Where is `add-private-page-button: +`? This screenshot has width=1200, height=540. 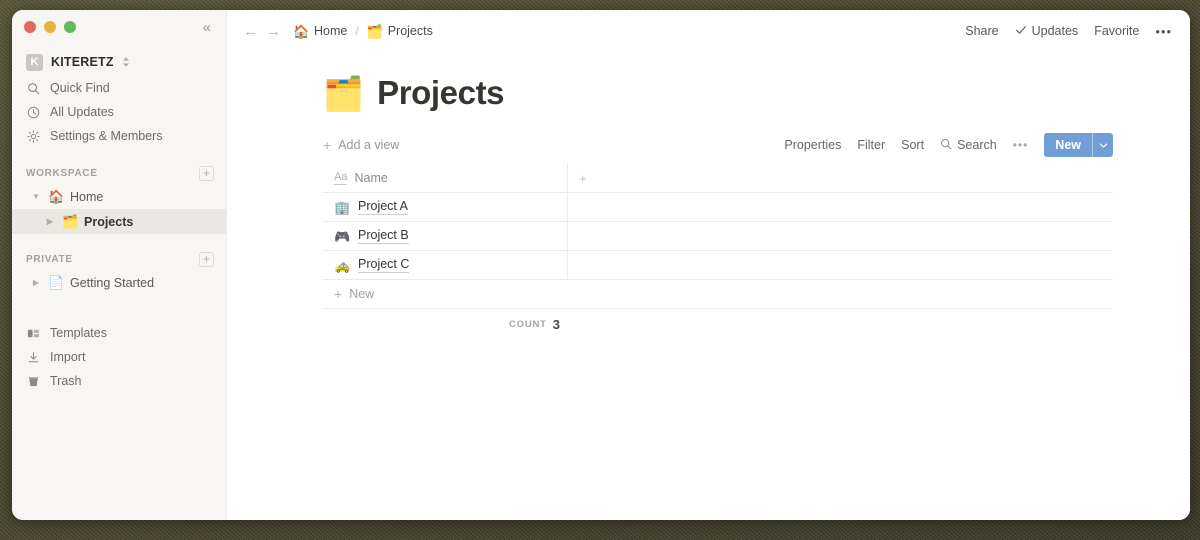
add-private-page-button: + is located at coordinates (206, 259).